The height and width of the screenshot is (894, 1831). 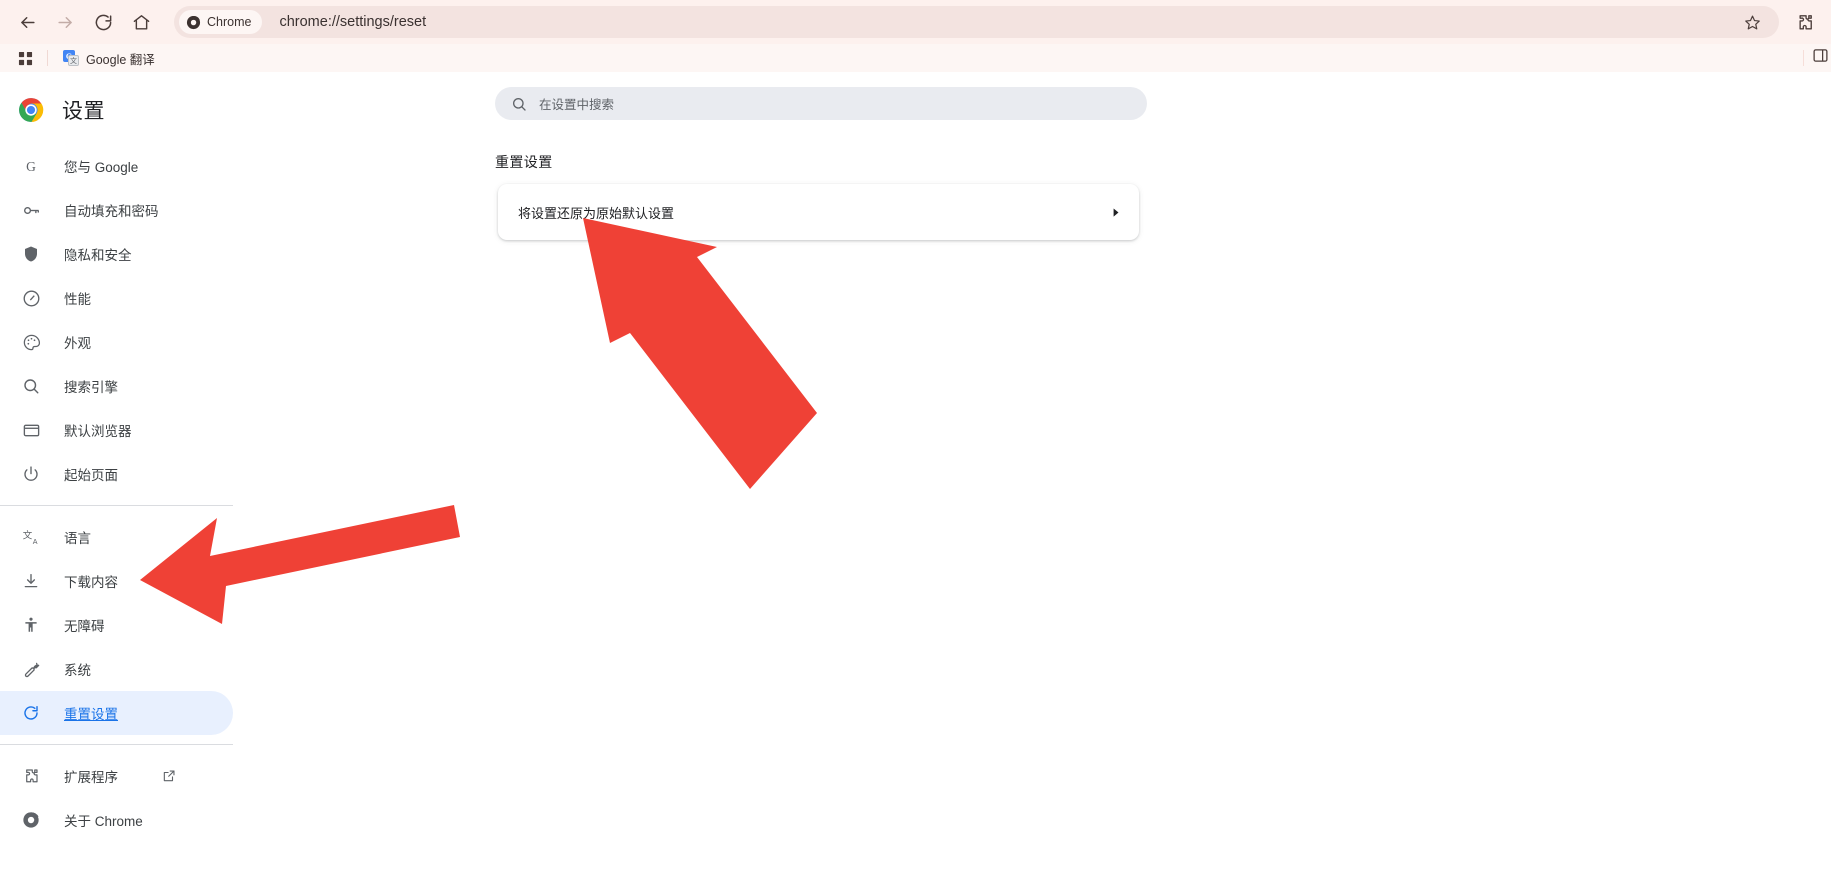 I want to click on home-icon, so click(x=141, y=22).